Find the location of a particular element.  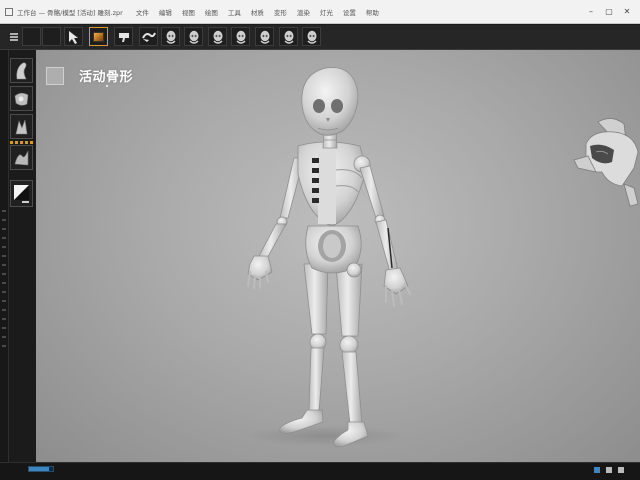

head-preset-5-button is located at coordinates (264, 36).